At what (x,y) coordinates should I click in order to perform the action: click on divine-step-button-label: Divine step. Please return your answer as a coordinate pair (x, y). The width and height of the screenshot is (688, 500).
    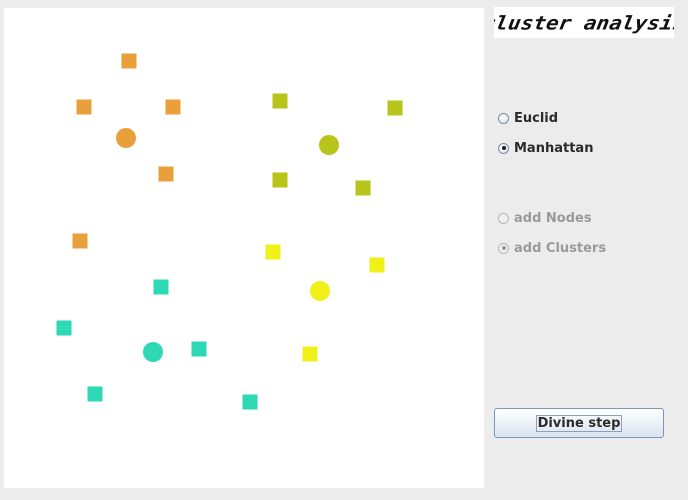
    Looking at the image, I should click on (579, 423).